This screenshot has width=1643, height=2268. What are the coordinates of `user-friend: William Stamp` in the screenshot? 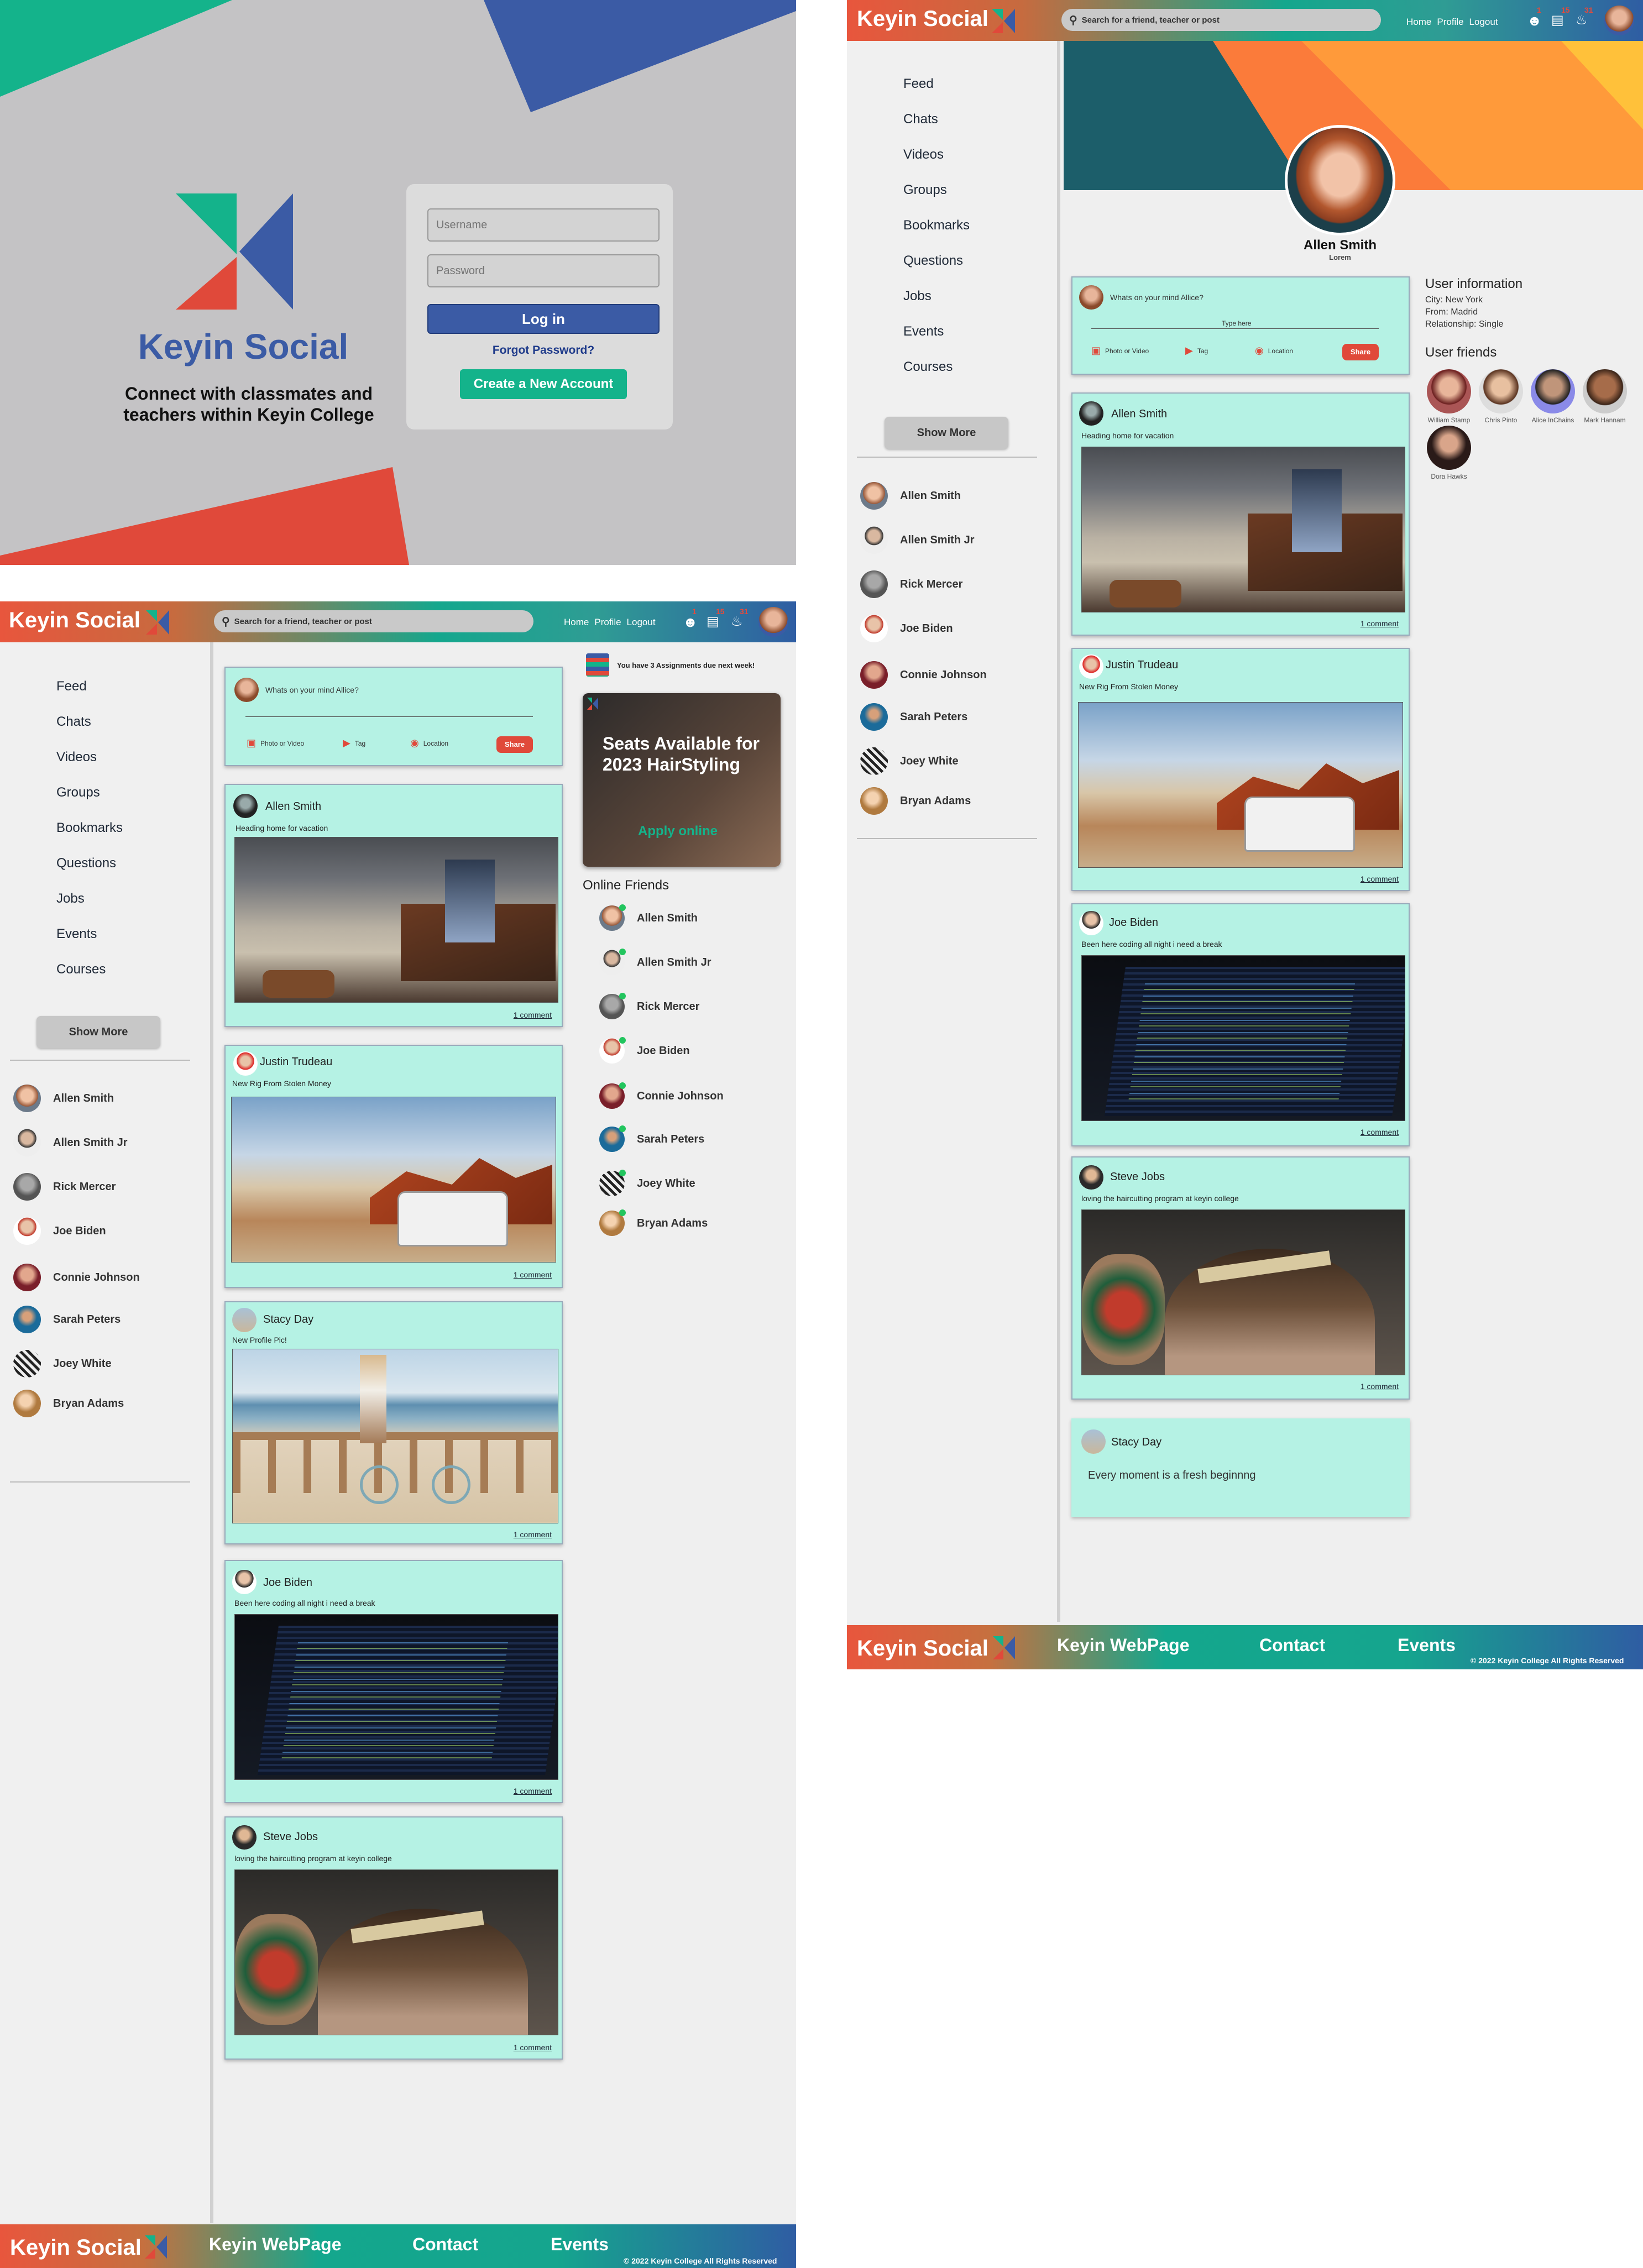 It's located at (1449, 396).